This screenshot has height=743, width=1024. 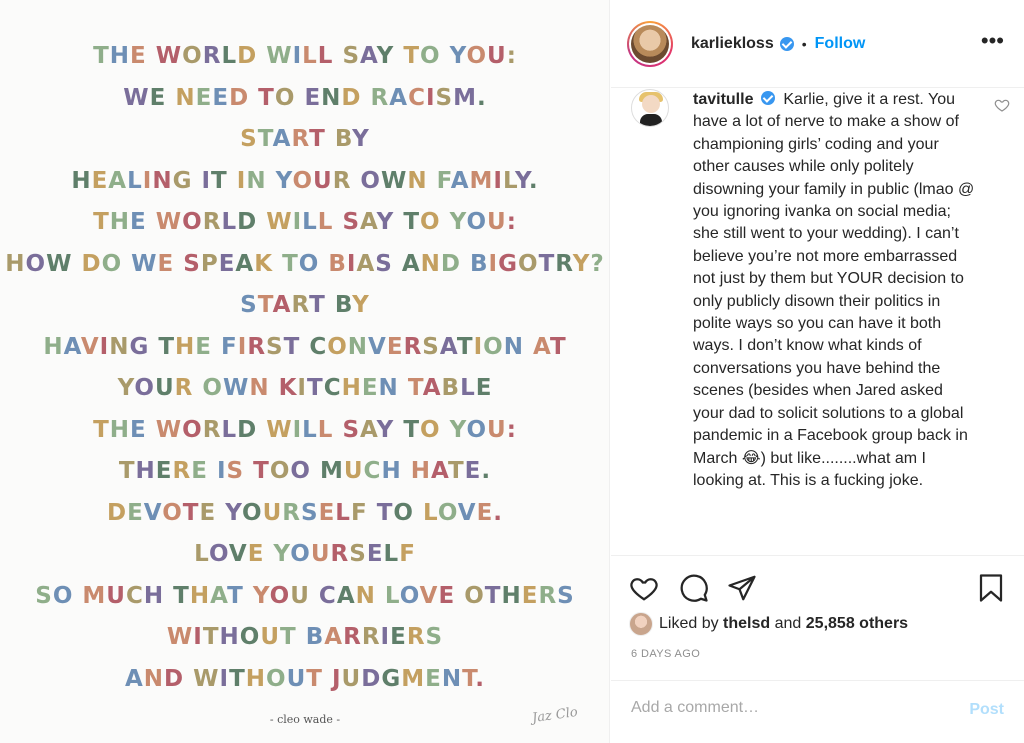 I want to click on liked-by-and: and, so click(x=788, y=623).